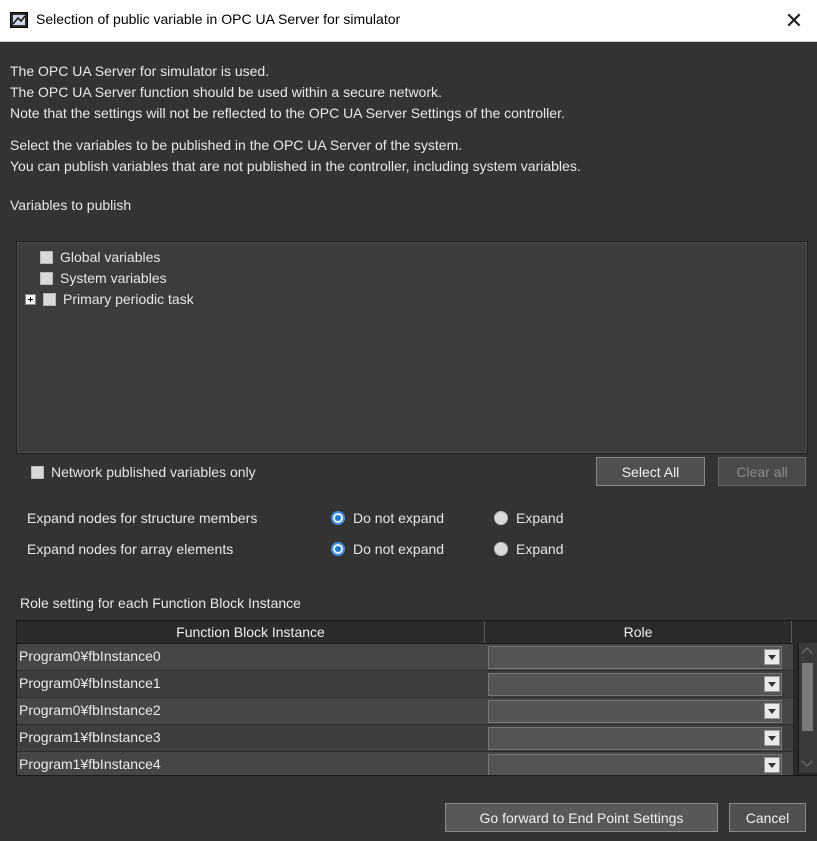 This screenshot has width=817, height=841. I want to click on table-row: Program0¥fbInstance2, so click(405, 711).